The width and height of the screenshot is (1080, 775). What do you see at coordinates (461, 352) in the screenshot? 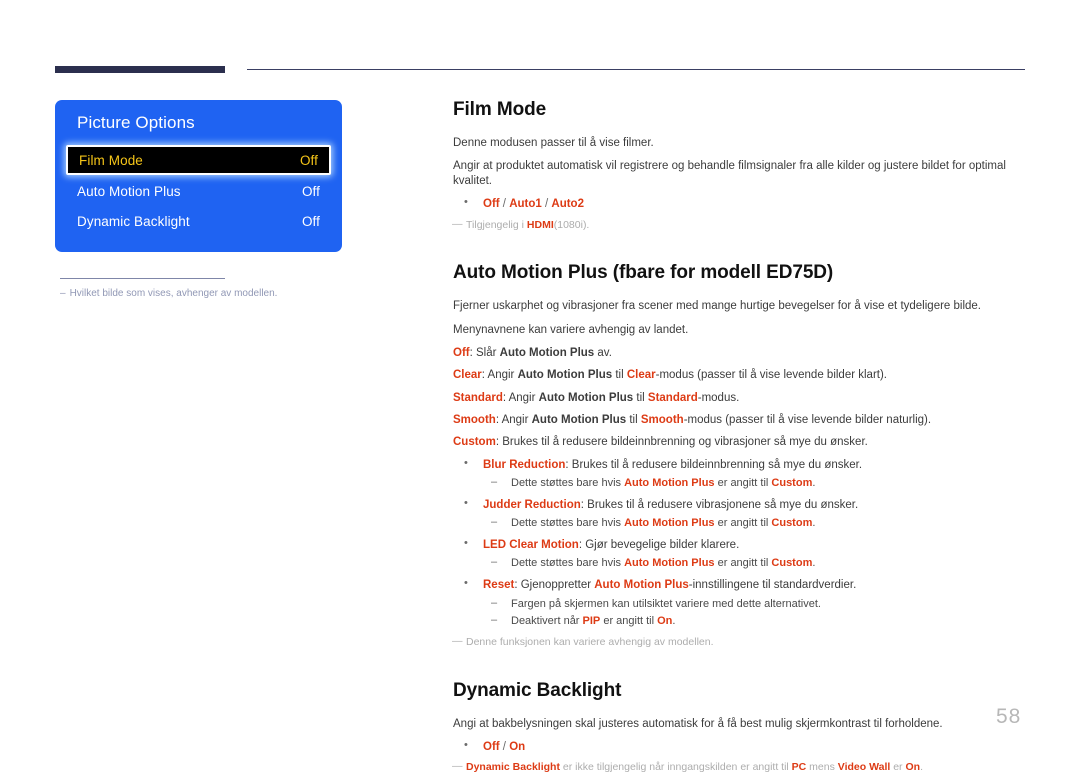
I see `amp-mode-off-name: Off` at bounding box center [461, 352].